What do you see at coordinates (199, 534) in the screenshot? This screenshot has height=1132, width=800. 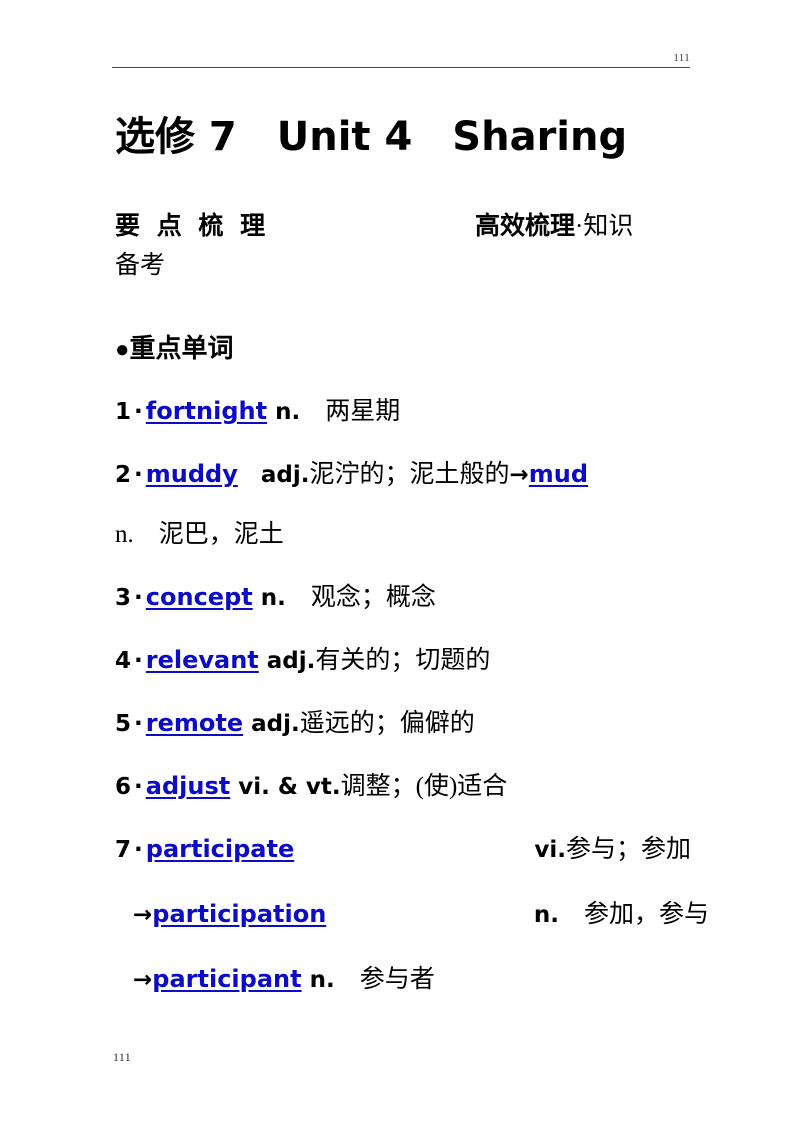 I see `entry-continuation-text: n. 泥巴，泥土` at bounding box center [199, 534].